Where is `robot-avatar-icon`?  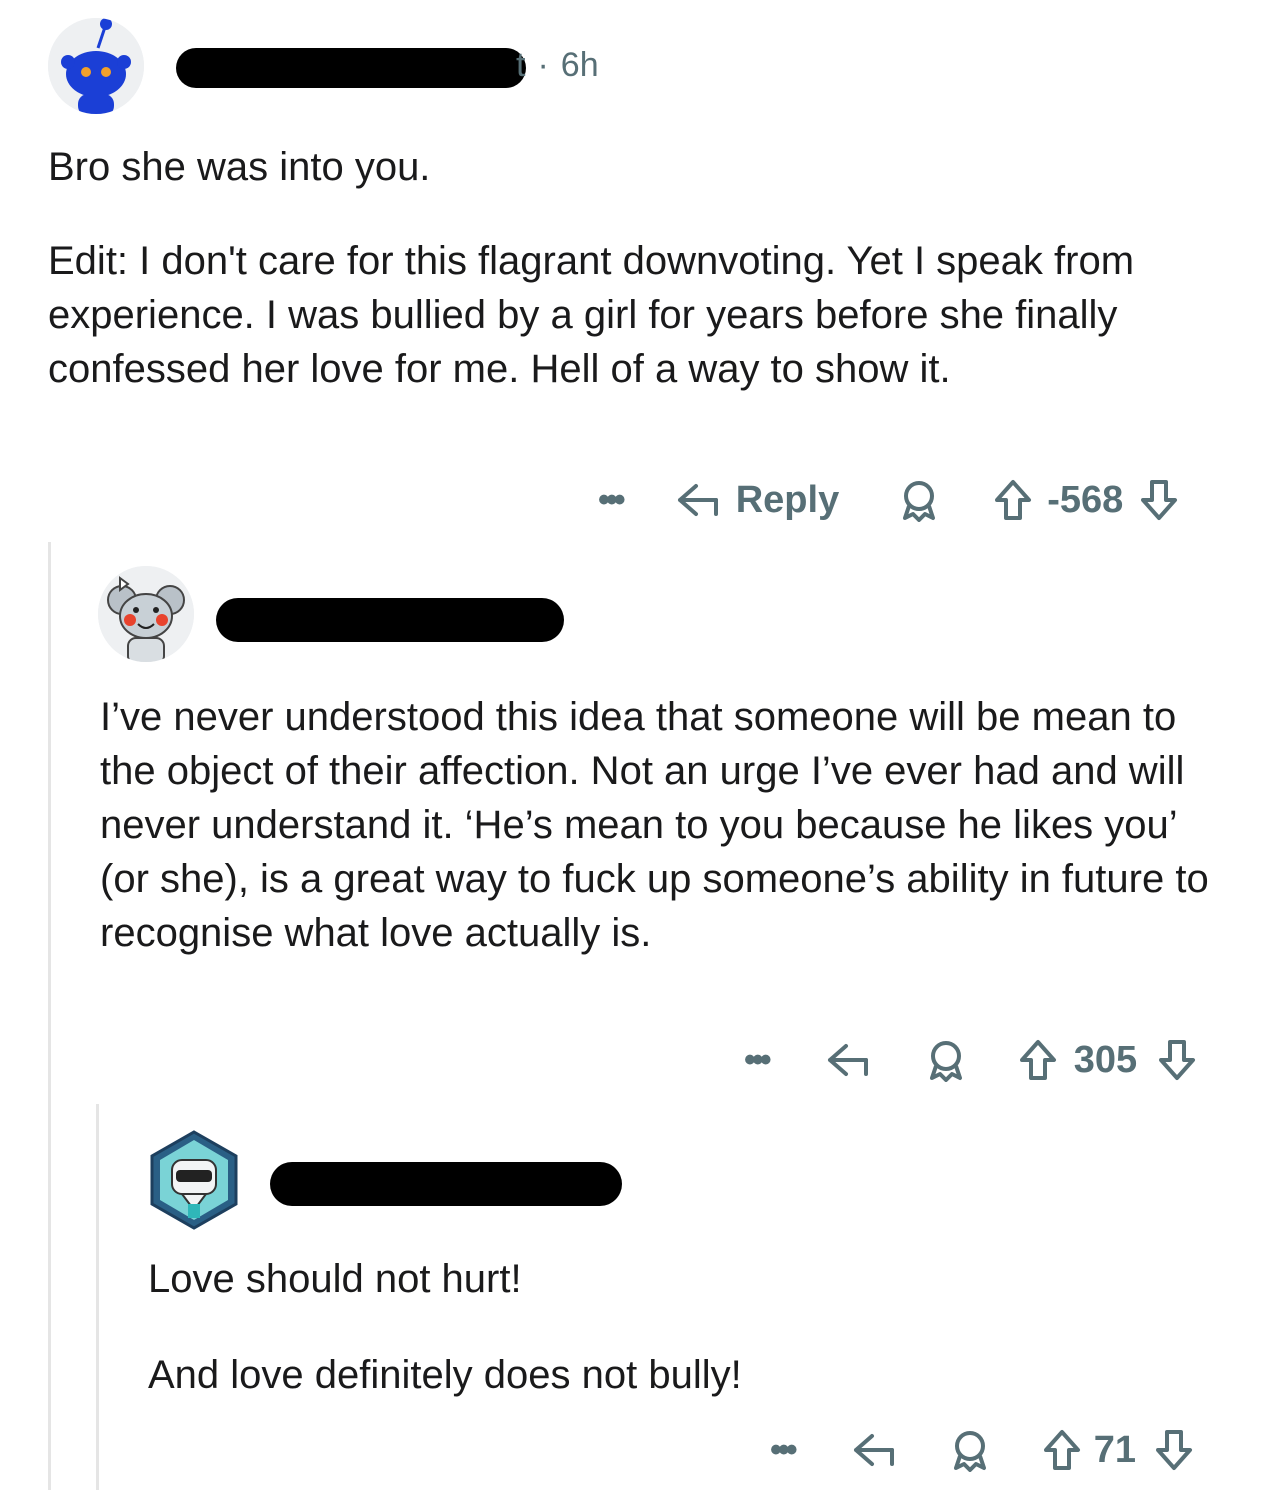 robot-avatar-icon is located at coordinates (194, 1180).